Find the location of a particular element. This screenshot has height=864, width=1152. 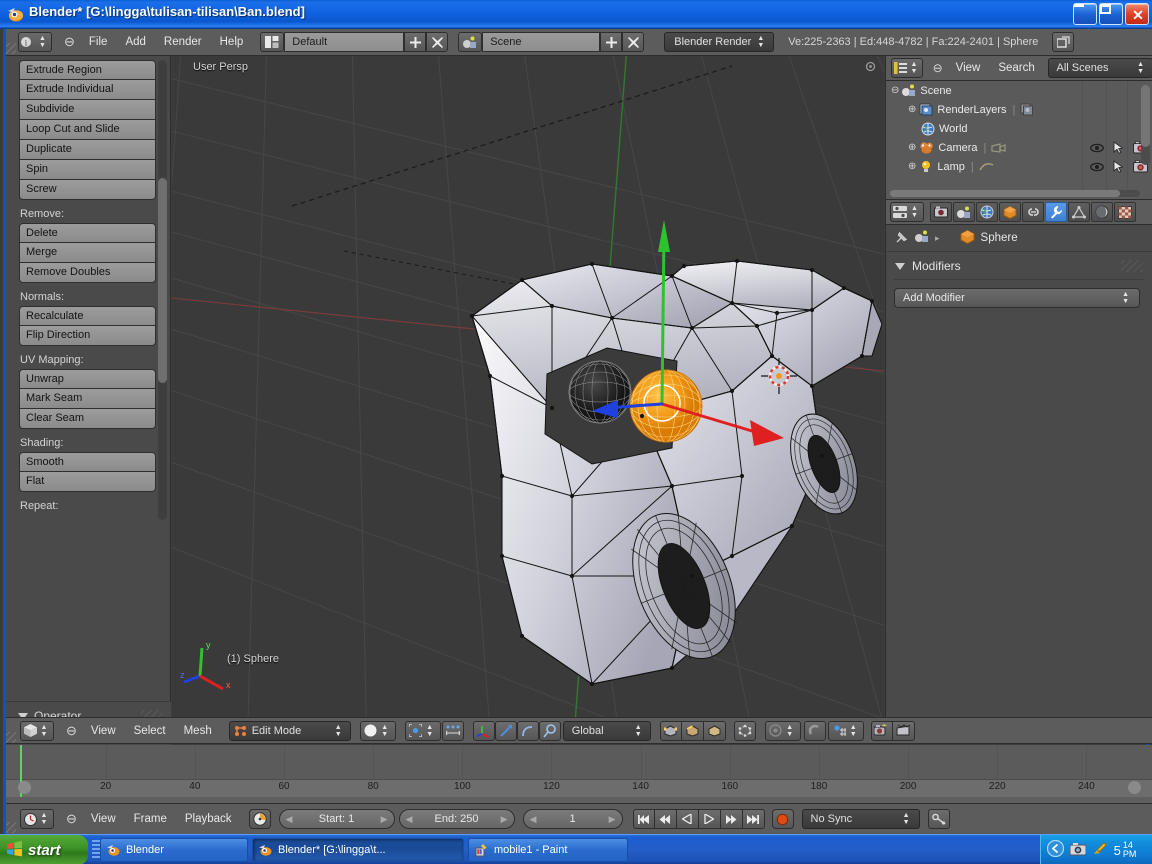

toolshelf-scrollbar is located at coordinates (162, 290).